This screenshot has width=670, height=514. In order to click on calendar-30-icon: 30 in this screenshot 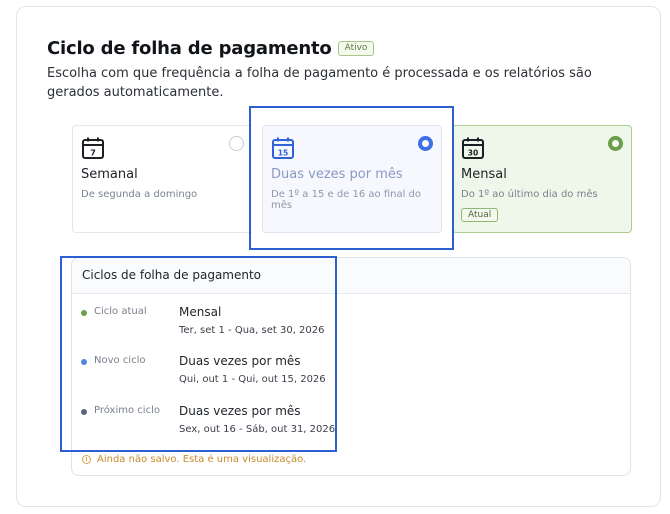, I will do `click(473, 148)`.